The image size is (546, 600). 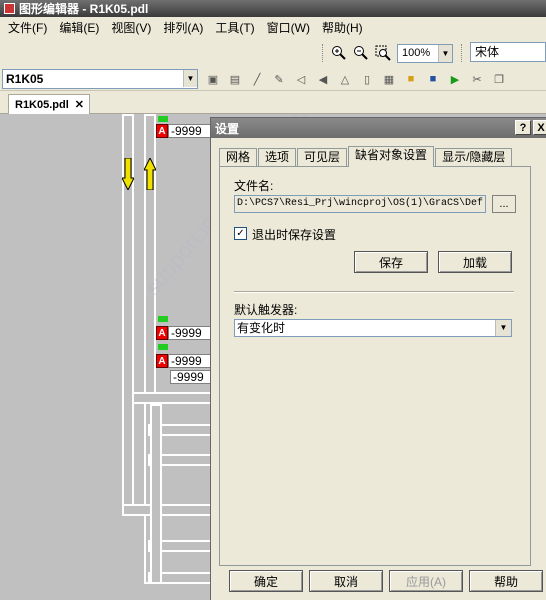 What do you see at coordinates (213, 79) in the screenshot?
I see `group-icon: ▣` at bounding box center [213, 79].